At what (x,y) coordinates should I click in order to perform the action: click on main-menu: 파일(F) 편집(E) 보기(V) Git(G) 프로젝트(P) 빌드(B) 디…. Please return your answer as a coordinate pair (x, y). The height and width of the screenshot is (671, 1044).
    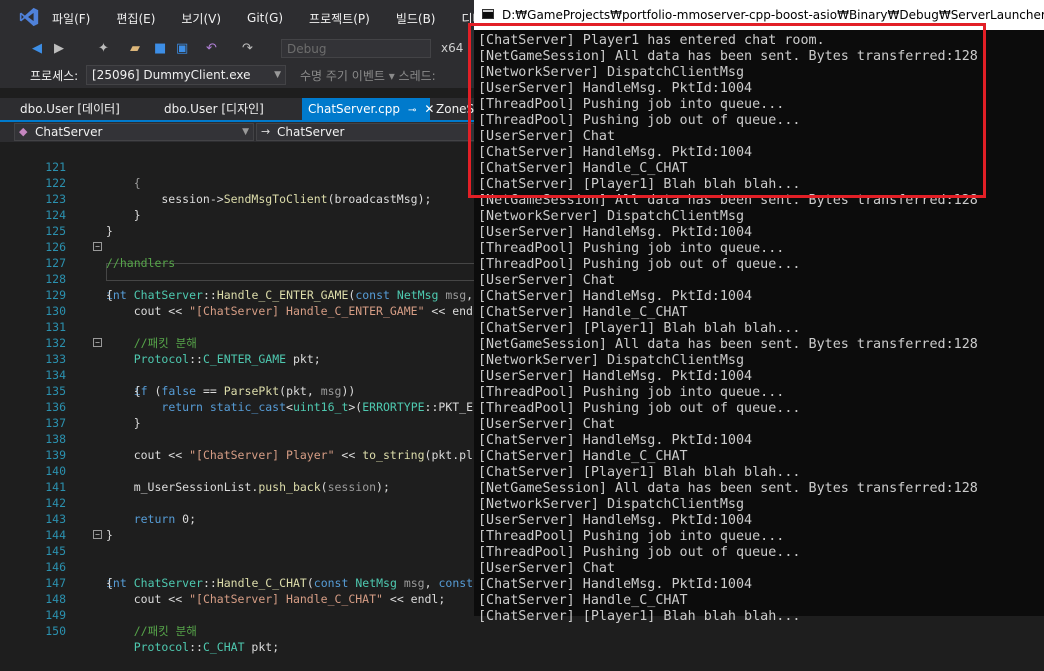
    Looking at the image, I should click on (286, 18).